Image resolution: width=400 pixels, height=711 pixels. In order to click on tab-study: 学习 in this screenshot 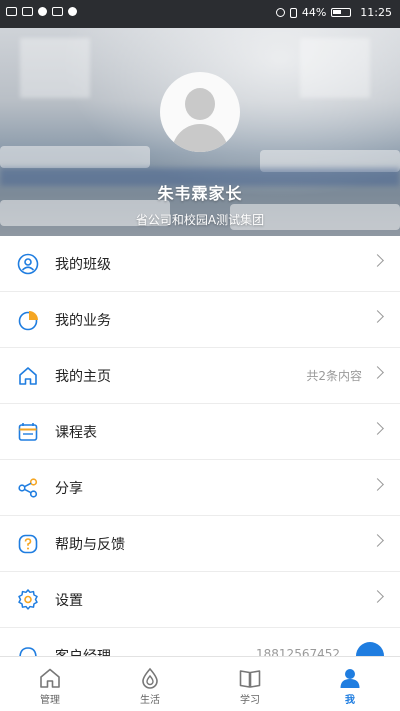, I will do `click(250, 684)`.